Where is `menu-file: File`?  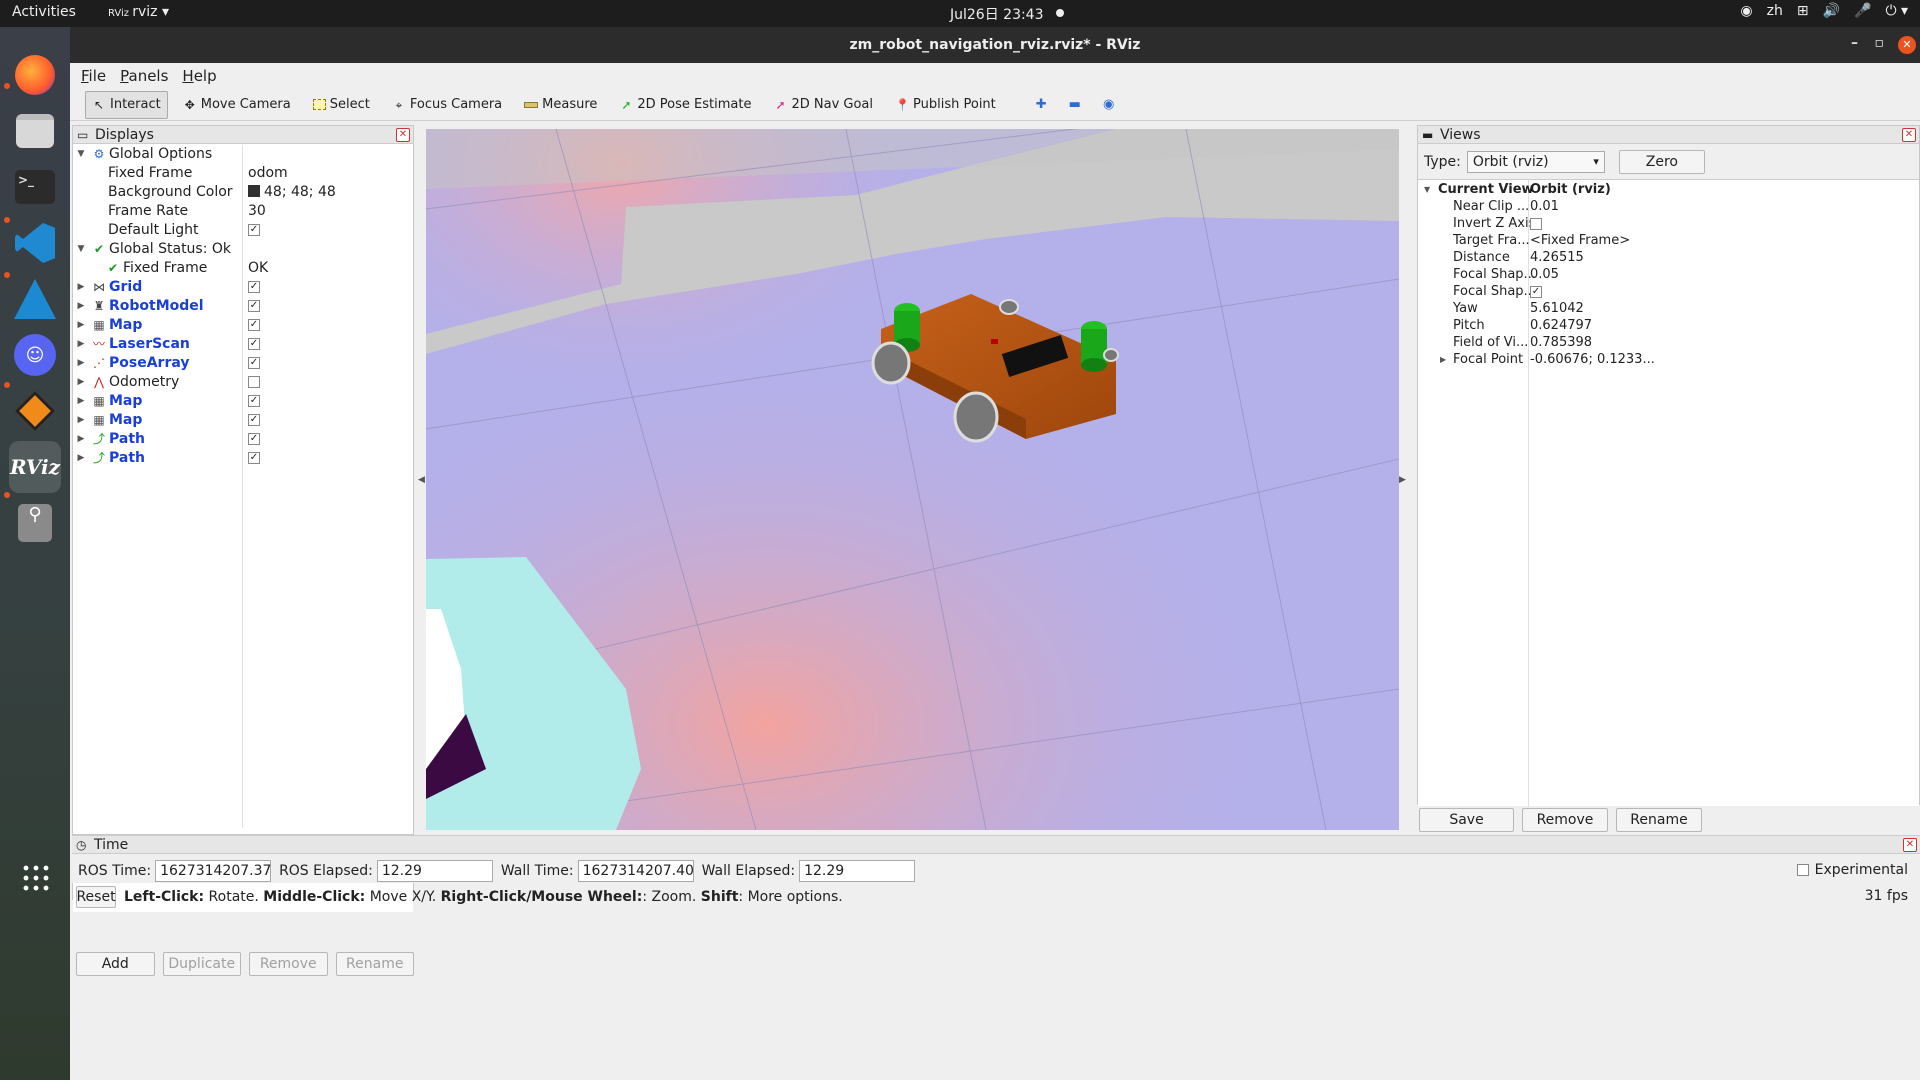
menu-file: File is located at coordinates (93, 76).